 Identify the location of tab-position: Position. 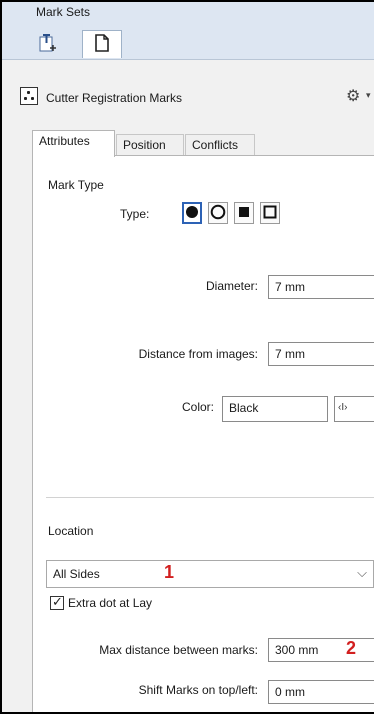
(150, 145).